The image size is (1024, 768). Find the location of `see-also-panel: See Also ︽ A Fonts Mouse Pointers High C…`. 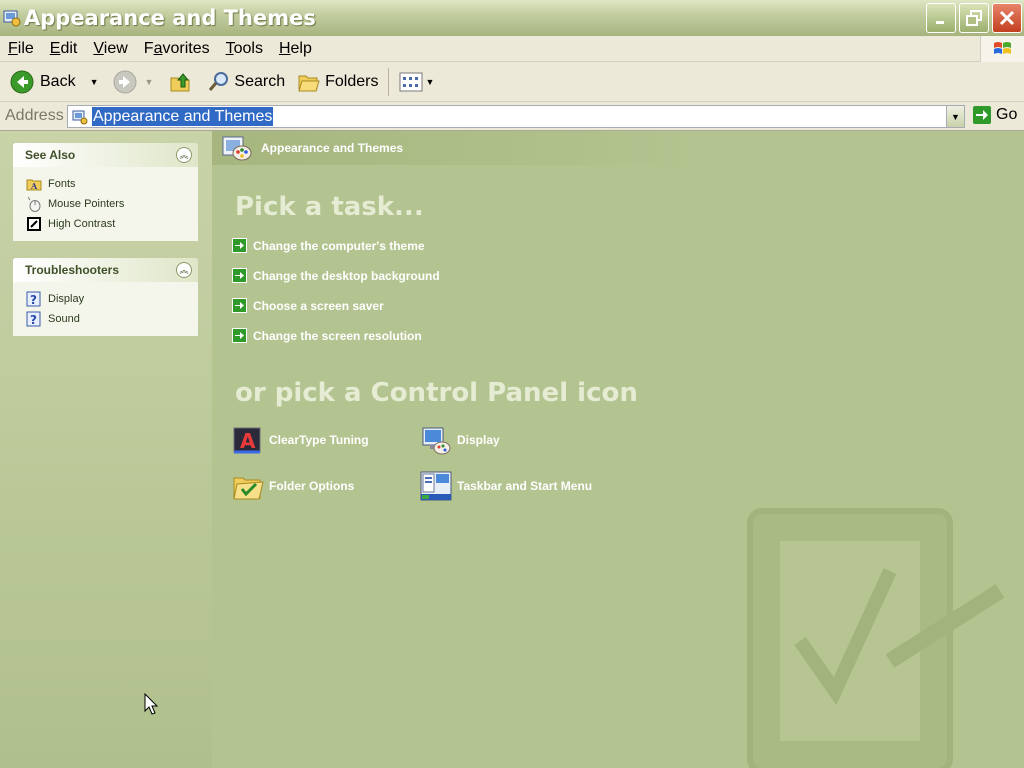

see-also-panel: See Also ︽ A Fonts Mouse Pointers High C… is located at coordinates (105, 192).